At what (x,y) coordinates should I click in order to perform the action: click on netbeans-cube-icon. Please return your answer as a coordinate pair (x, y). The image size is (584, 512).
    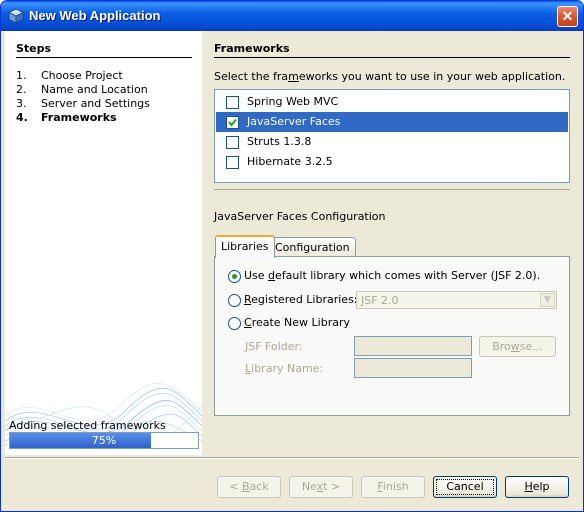
    Looking at the image, I should click on (16, 16).